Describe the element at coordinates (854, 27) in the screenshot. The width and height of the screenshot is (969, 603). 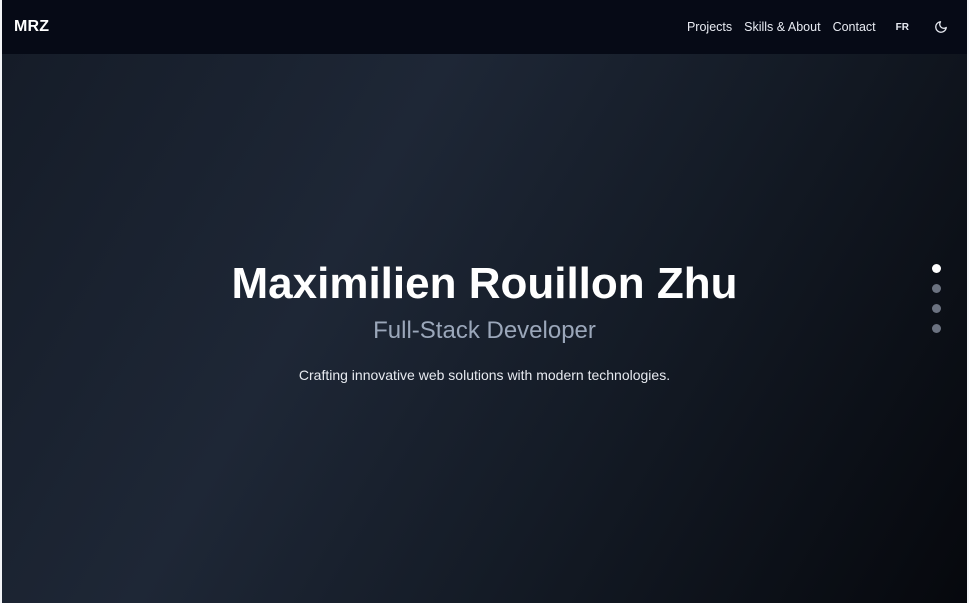
I see `nav-link-contact: Contact` at that location.